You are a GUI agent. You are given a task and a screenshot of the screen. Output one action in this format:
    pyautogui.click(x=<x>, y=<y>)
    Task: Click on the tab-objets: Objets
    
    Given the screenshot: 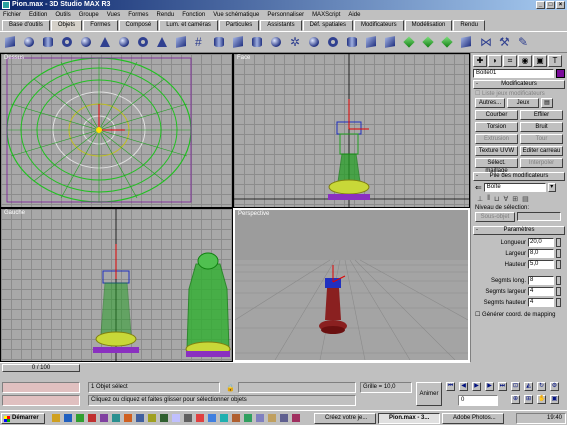 What is the action you would take?
    pyautogui.click(x=66, y=25)
    